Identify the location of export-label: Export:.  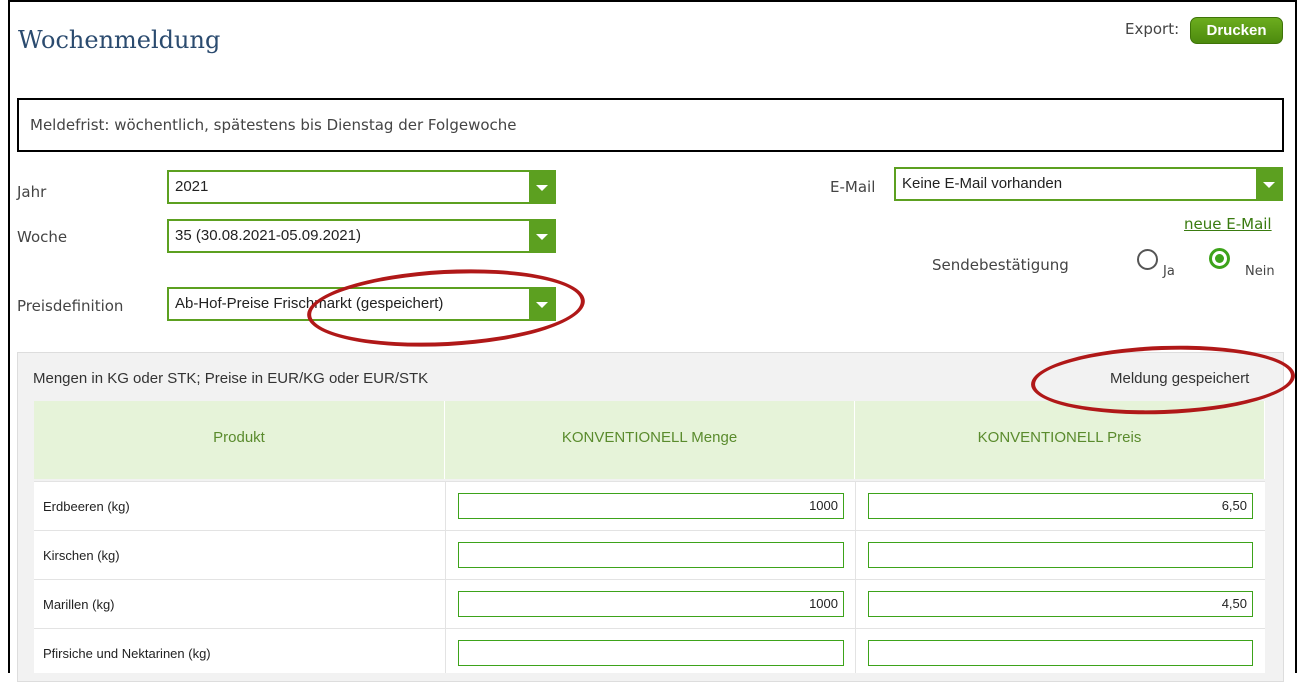
(1152, 29).